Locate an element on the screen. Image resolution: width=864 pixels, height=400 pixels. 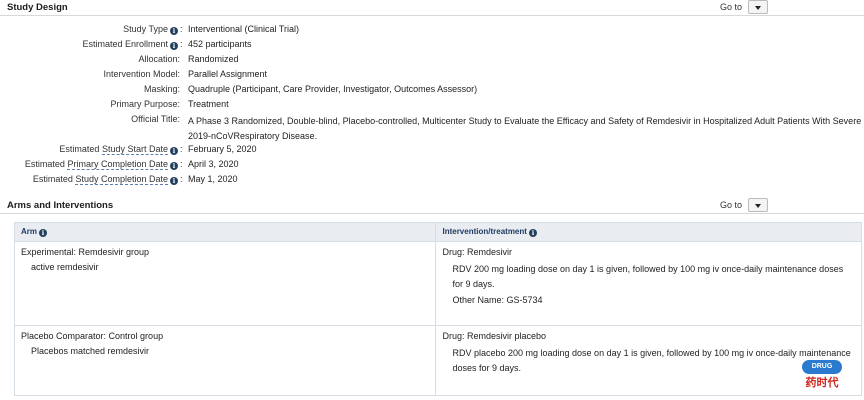
label-study-start-date: Estimated Study Start Date i is located at coordinates (118, 149).